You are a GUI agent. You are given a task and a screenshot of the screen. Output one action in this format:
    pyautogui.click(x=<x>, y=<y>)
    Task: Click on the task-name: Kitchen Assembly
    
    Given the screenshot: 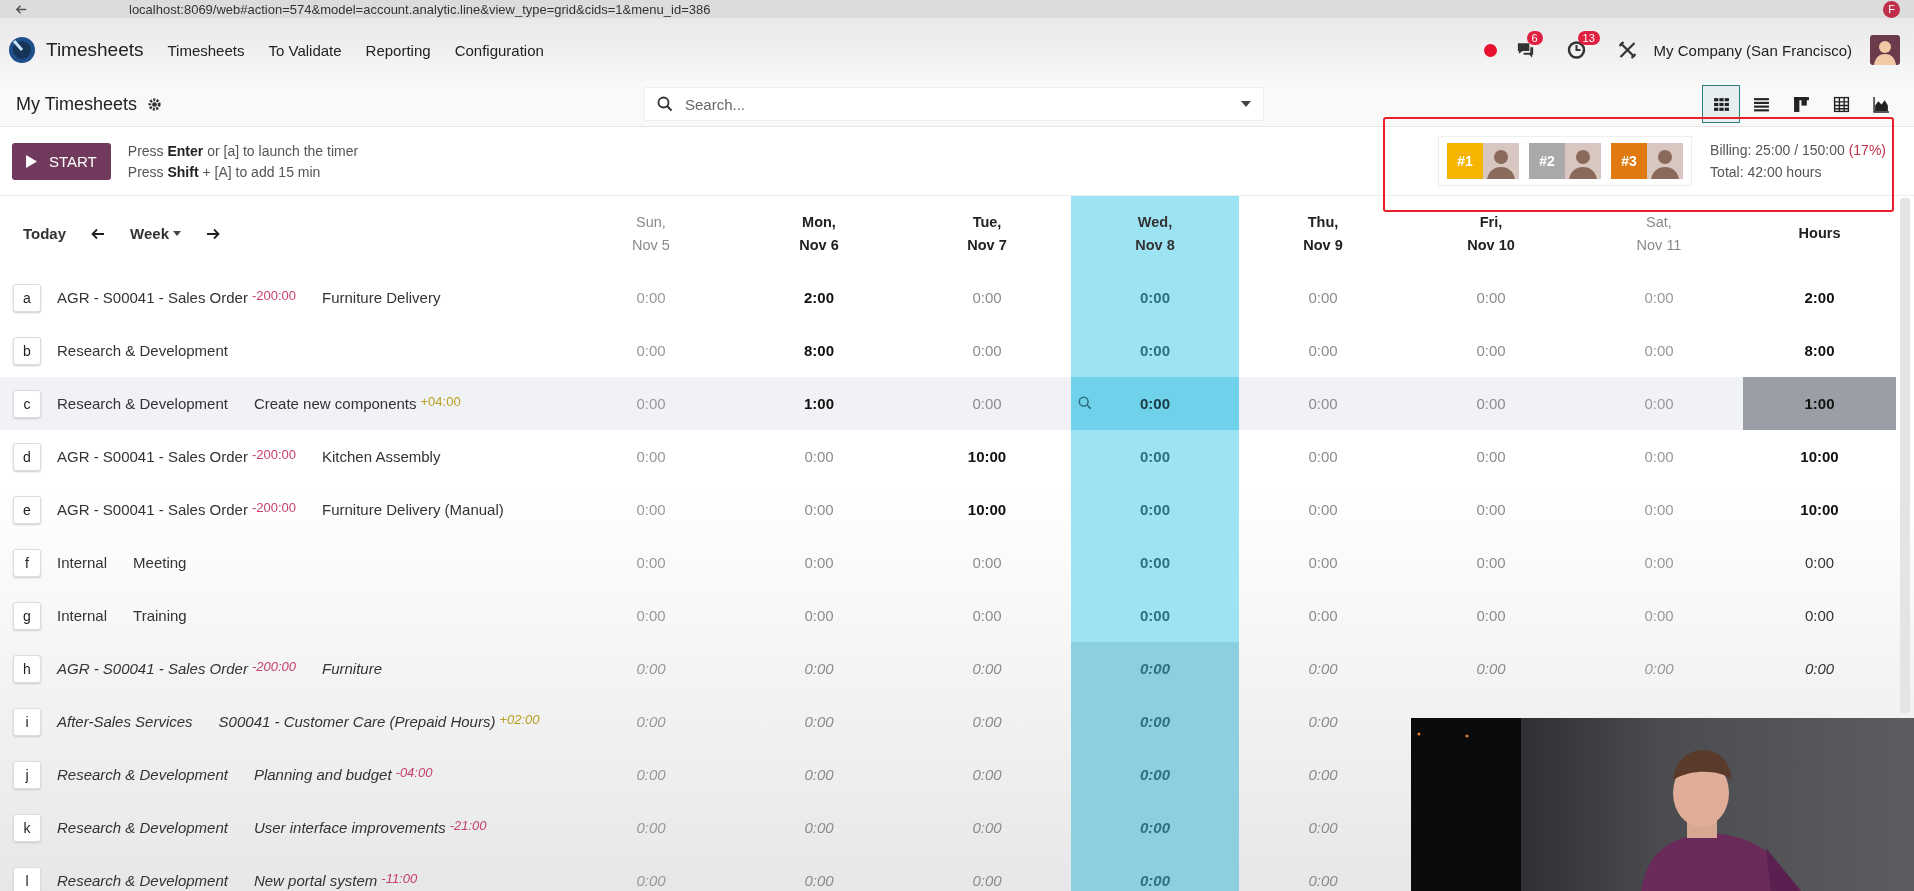 What is the action you would take?
    pyautogui.click(x=381, y=456)
    